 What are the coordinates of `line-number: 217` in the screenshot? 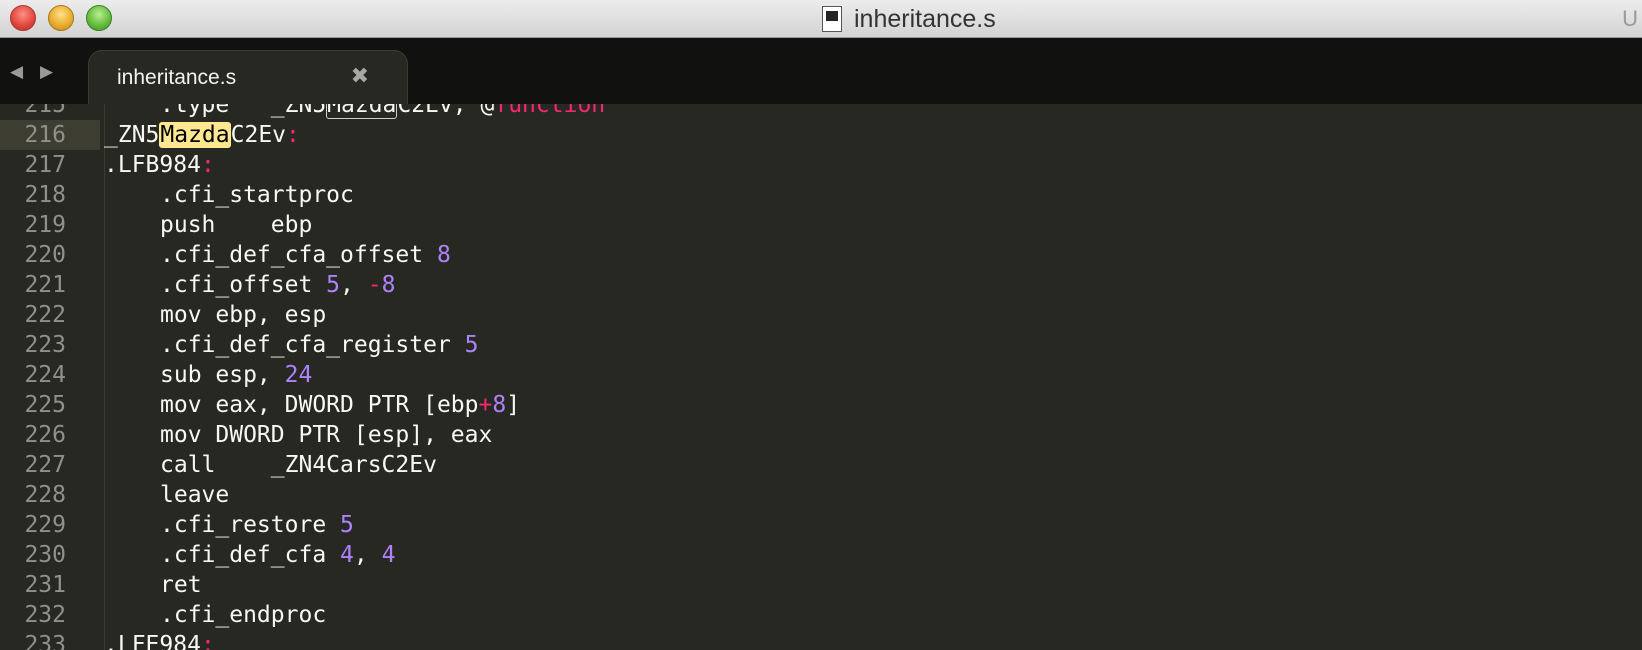 It's located at (45, 165).